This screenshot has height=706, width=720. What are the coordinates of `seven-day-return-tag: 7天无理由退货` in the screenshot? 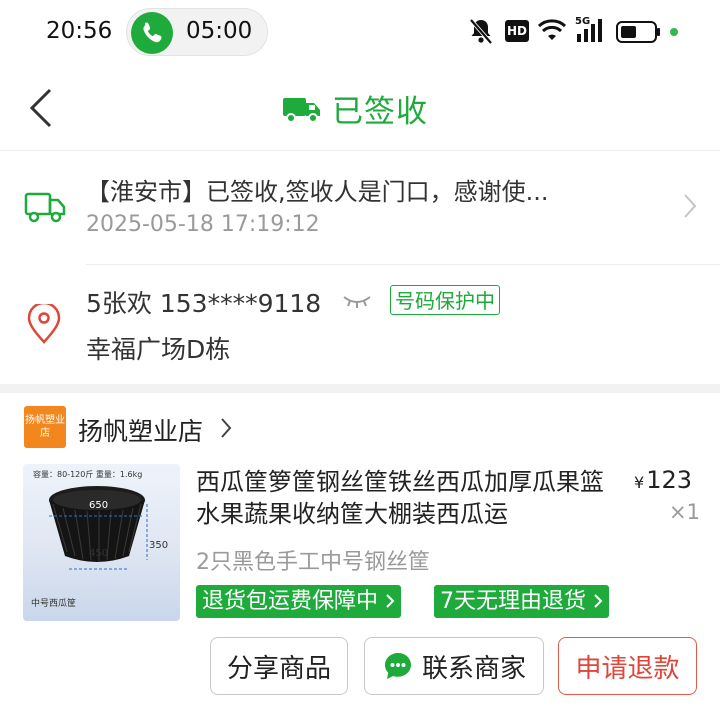 It's located at (521, 601).